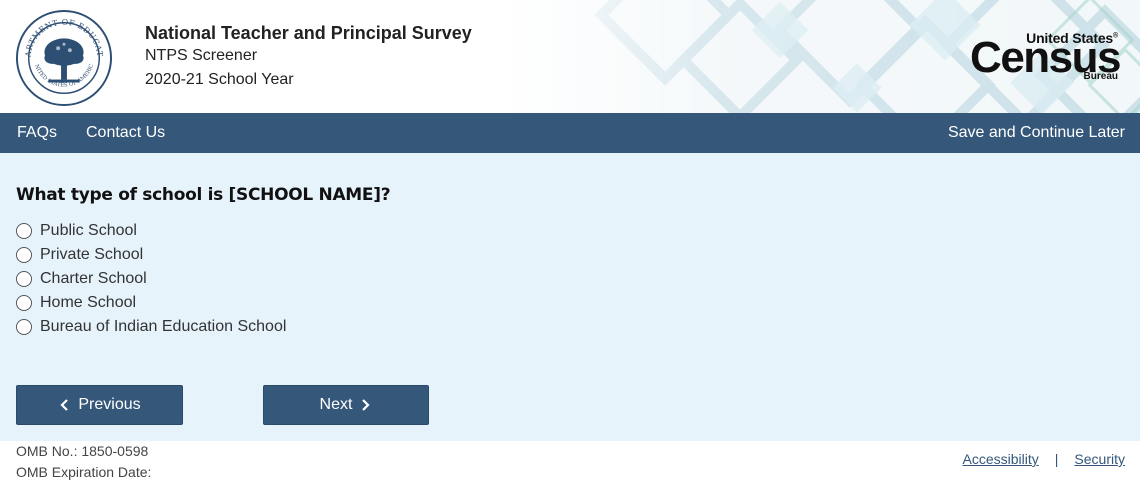  What do you see at coordinates (88, 230) in the screenshot?
I see `option-label: Public School` at bounding box center [88, 230].